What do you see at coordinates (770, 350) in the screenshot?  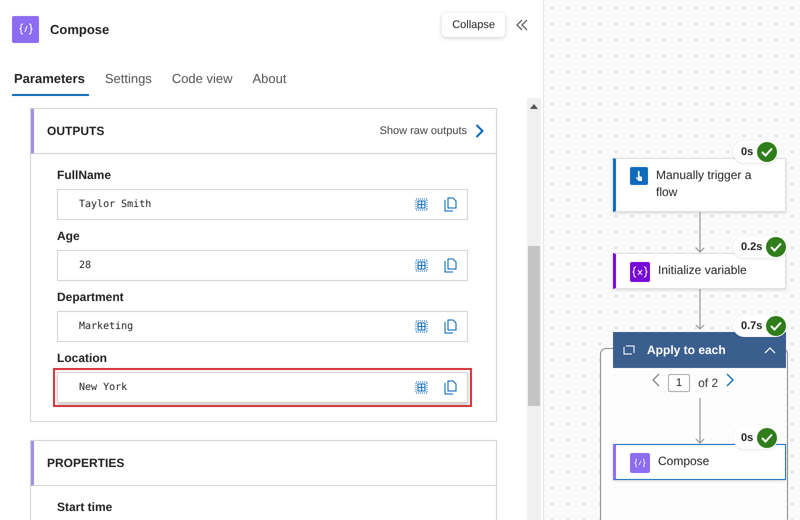 I see `chevron-up-icon` at bounding box center [770, 350].